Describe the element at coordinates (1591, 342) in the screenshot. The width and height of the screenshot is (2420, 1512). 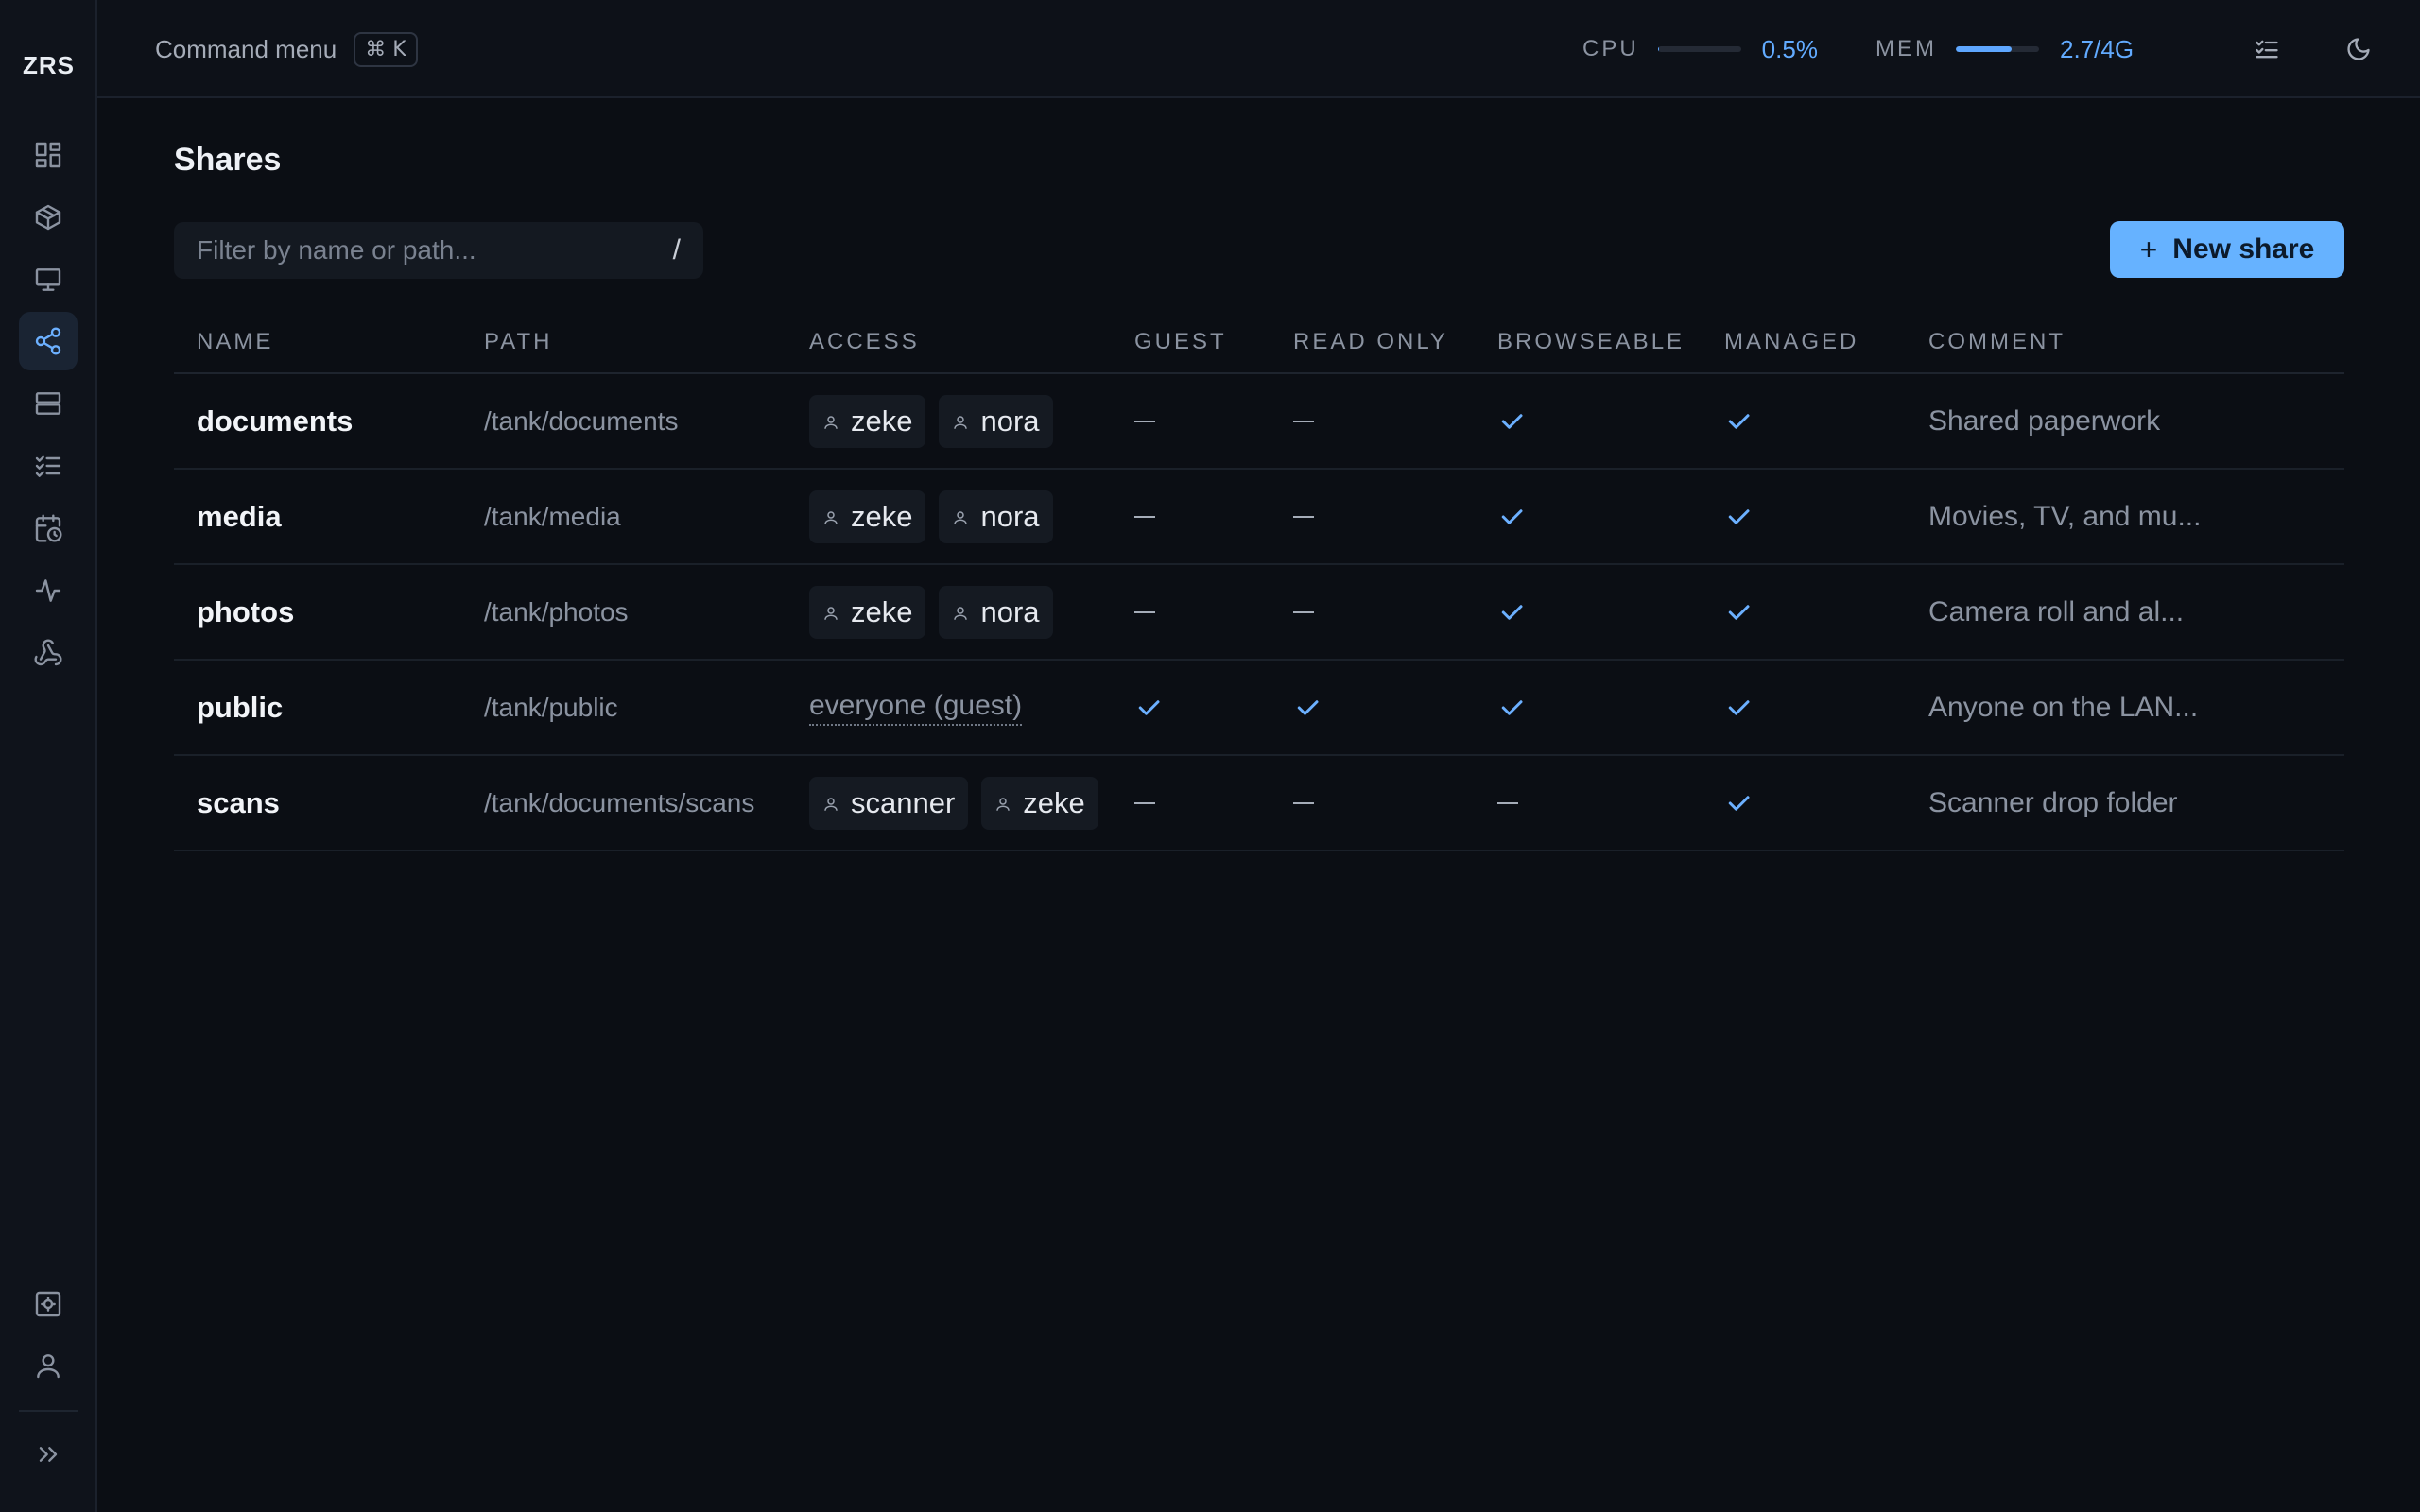
I see `column-header-browseable: BROWSEABLE` at that location.